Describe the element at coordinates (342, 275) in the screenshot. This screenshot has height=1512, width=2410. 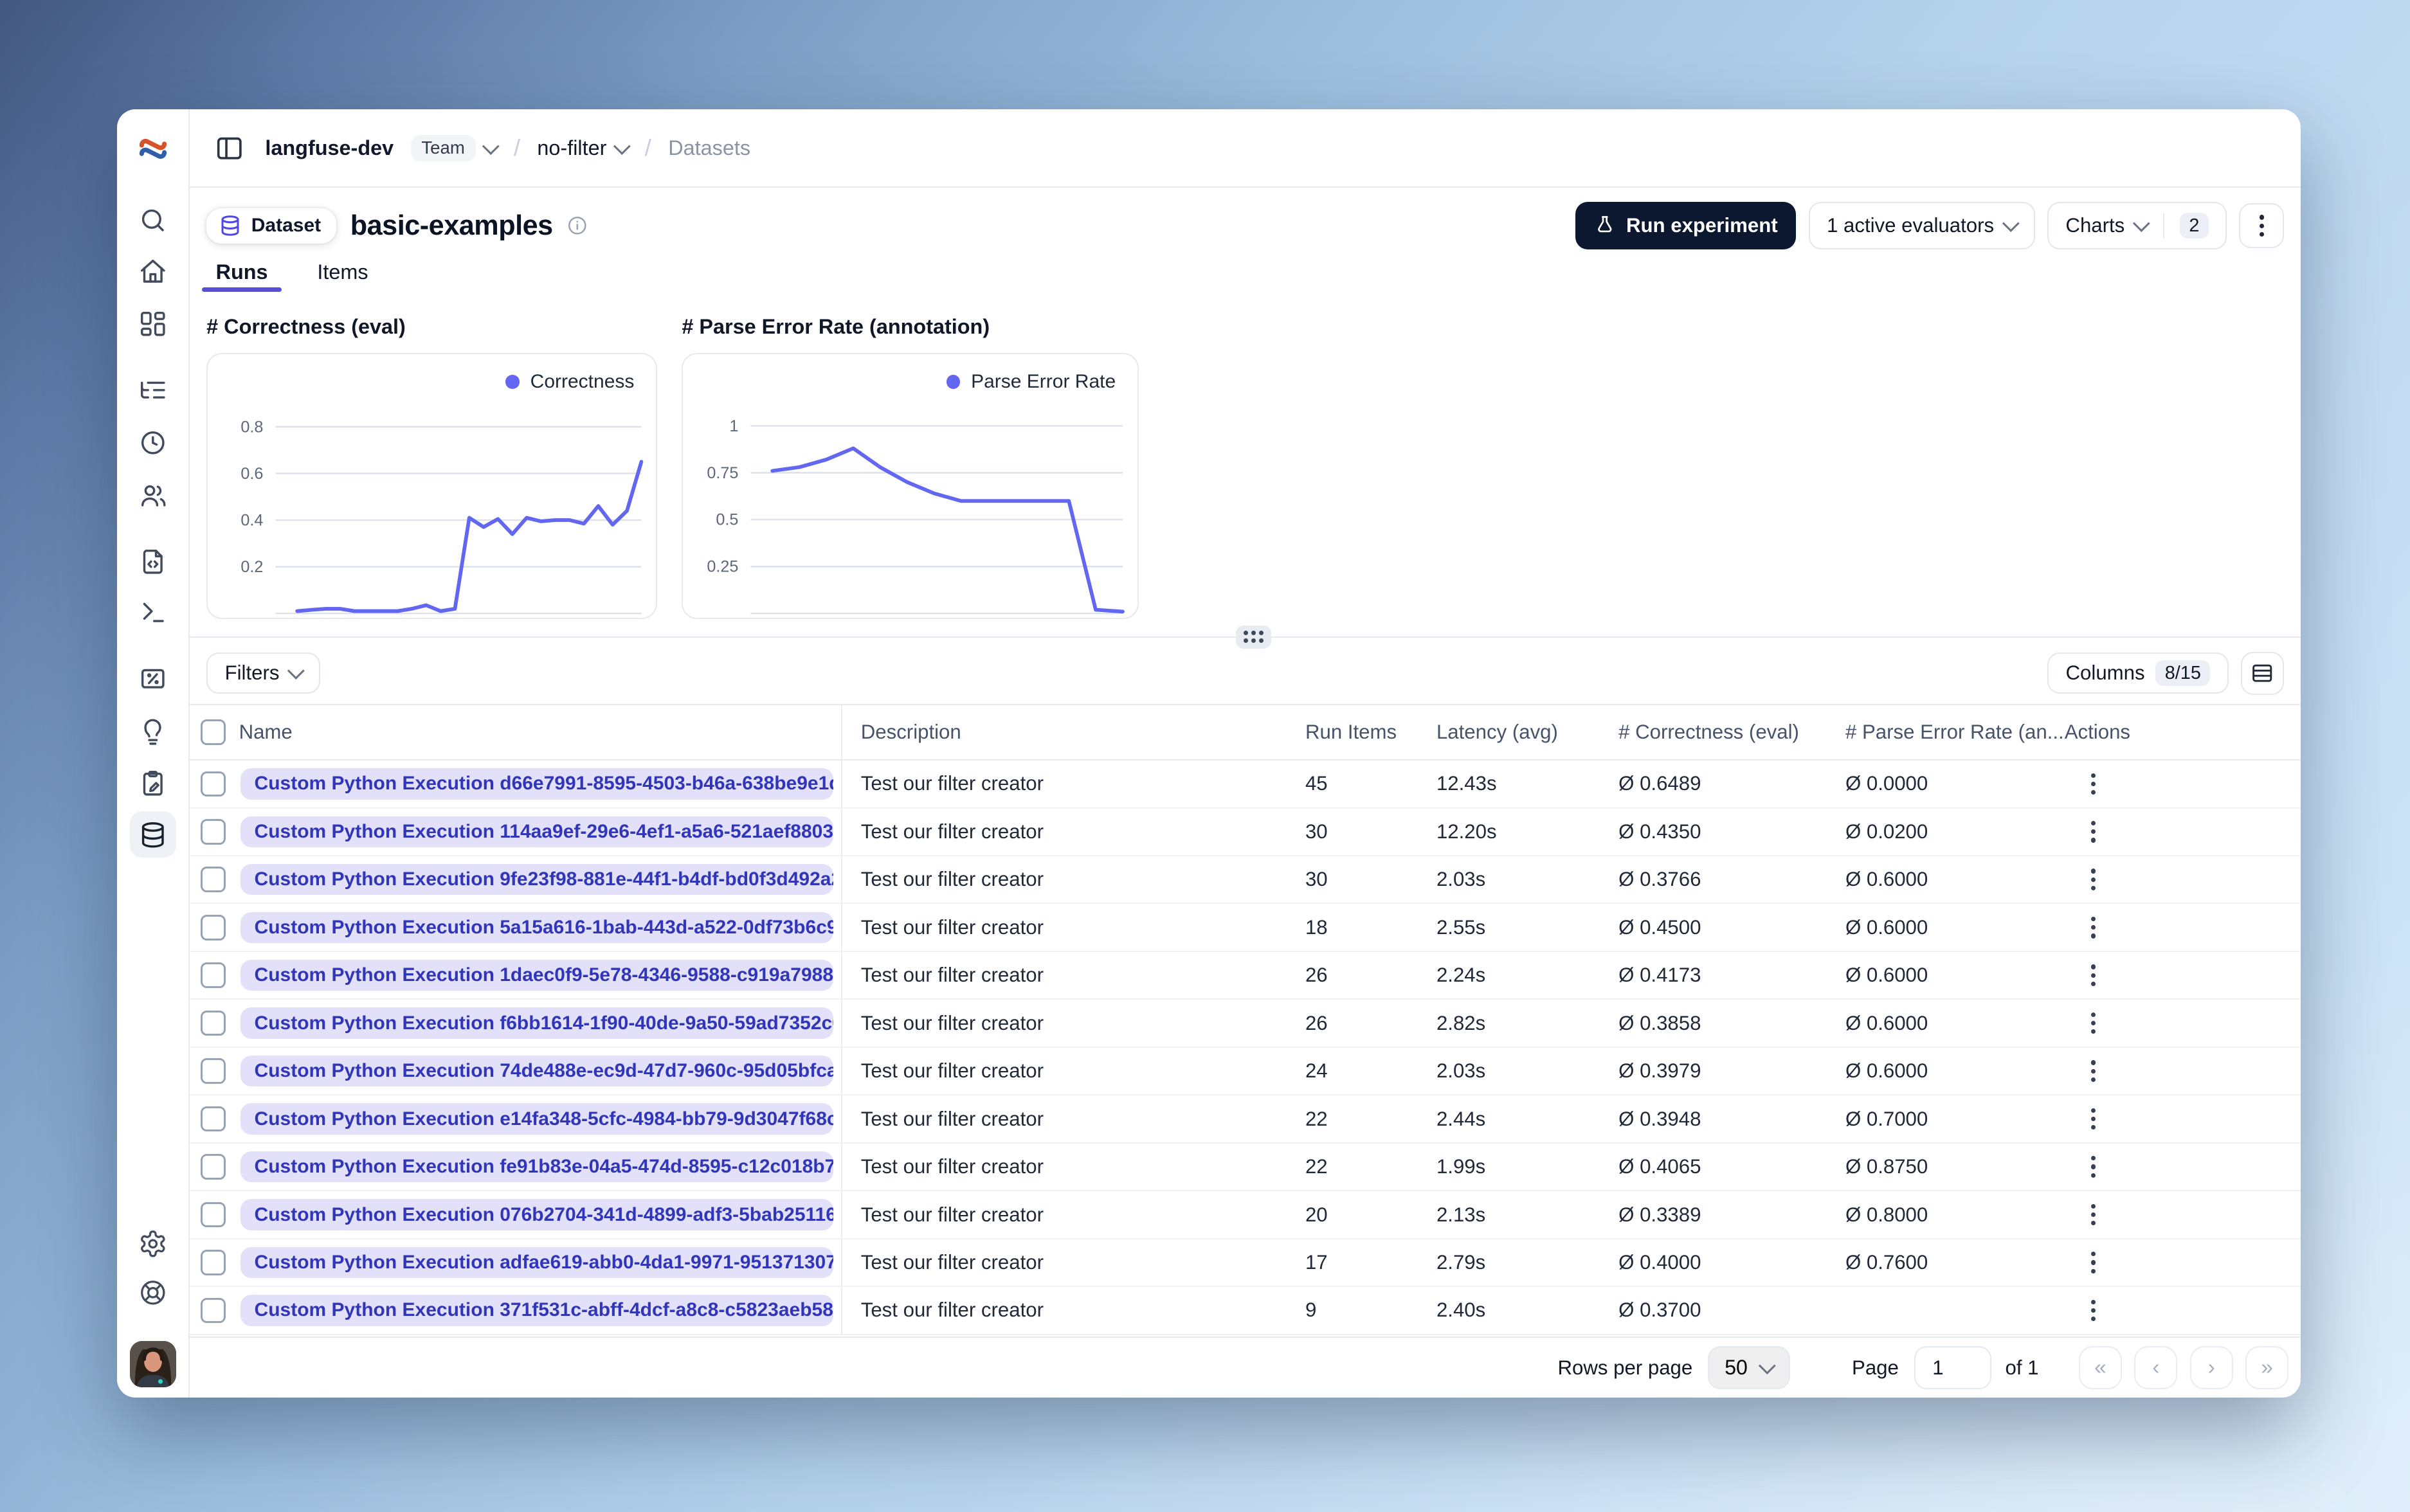
I see `tab-items: Items` at that location.